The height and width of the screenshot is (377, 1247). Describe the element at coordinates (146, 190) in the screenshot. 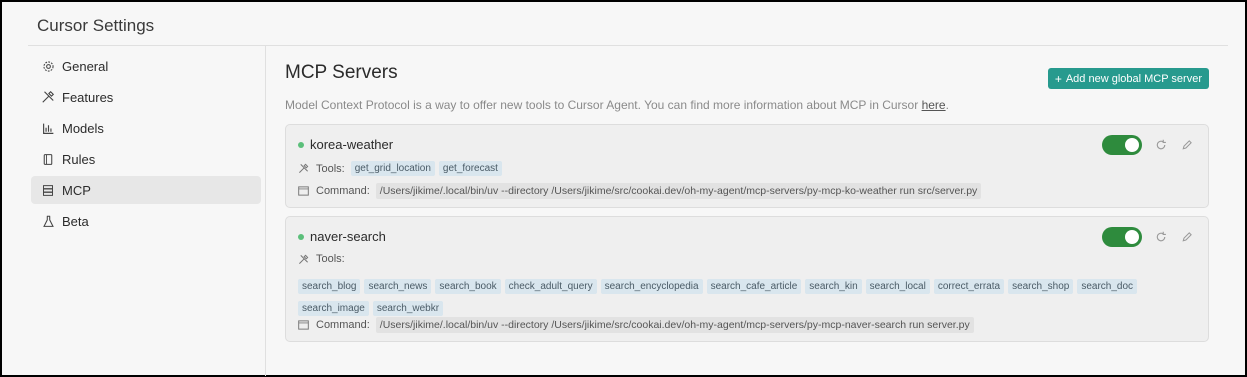

I see `sidebar-item-mcp: MCP` at that location.